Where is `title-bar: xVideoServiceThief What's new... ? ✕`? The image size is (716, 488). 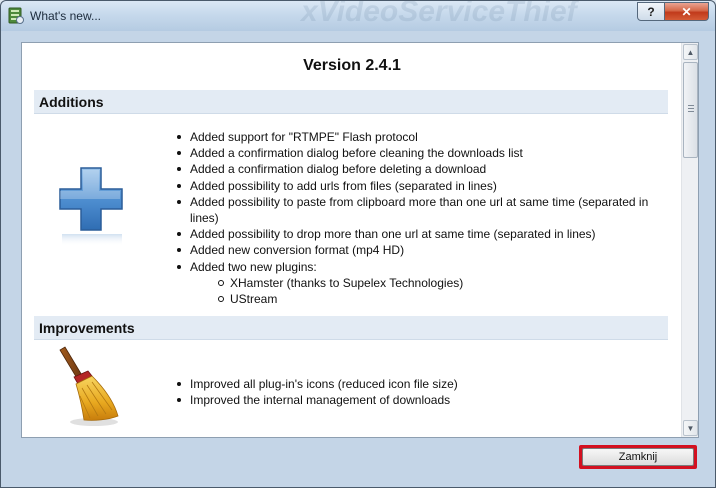 title-bar: xVideoServiceThief What's new... ? ✕ is located at coordinates (358, 16).